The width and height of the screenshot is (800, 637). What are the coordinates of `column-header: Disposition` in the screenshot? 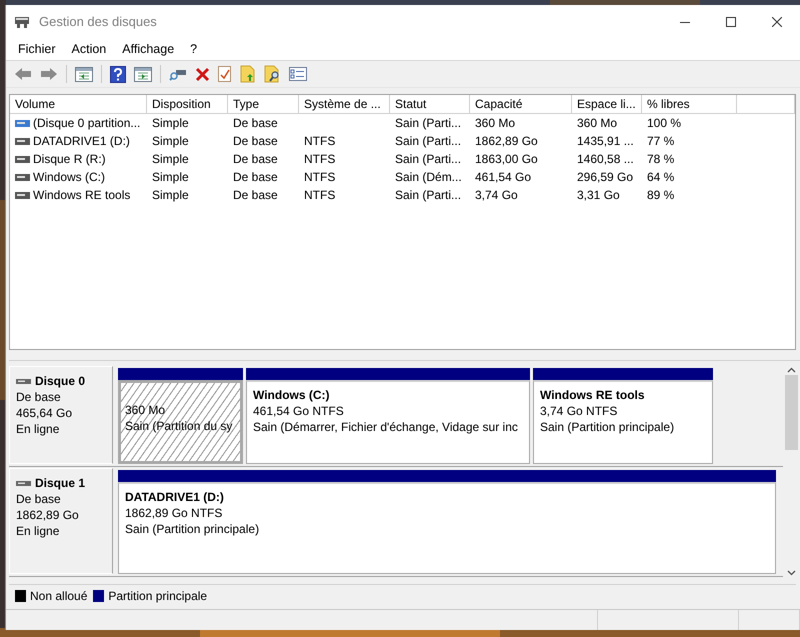 It's located at (187, 104).